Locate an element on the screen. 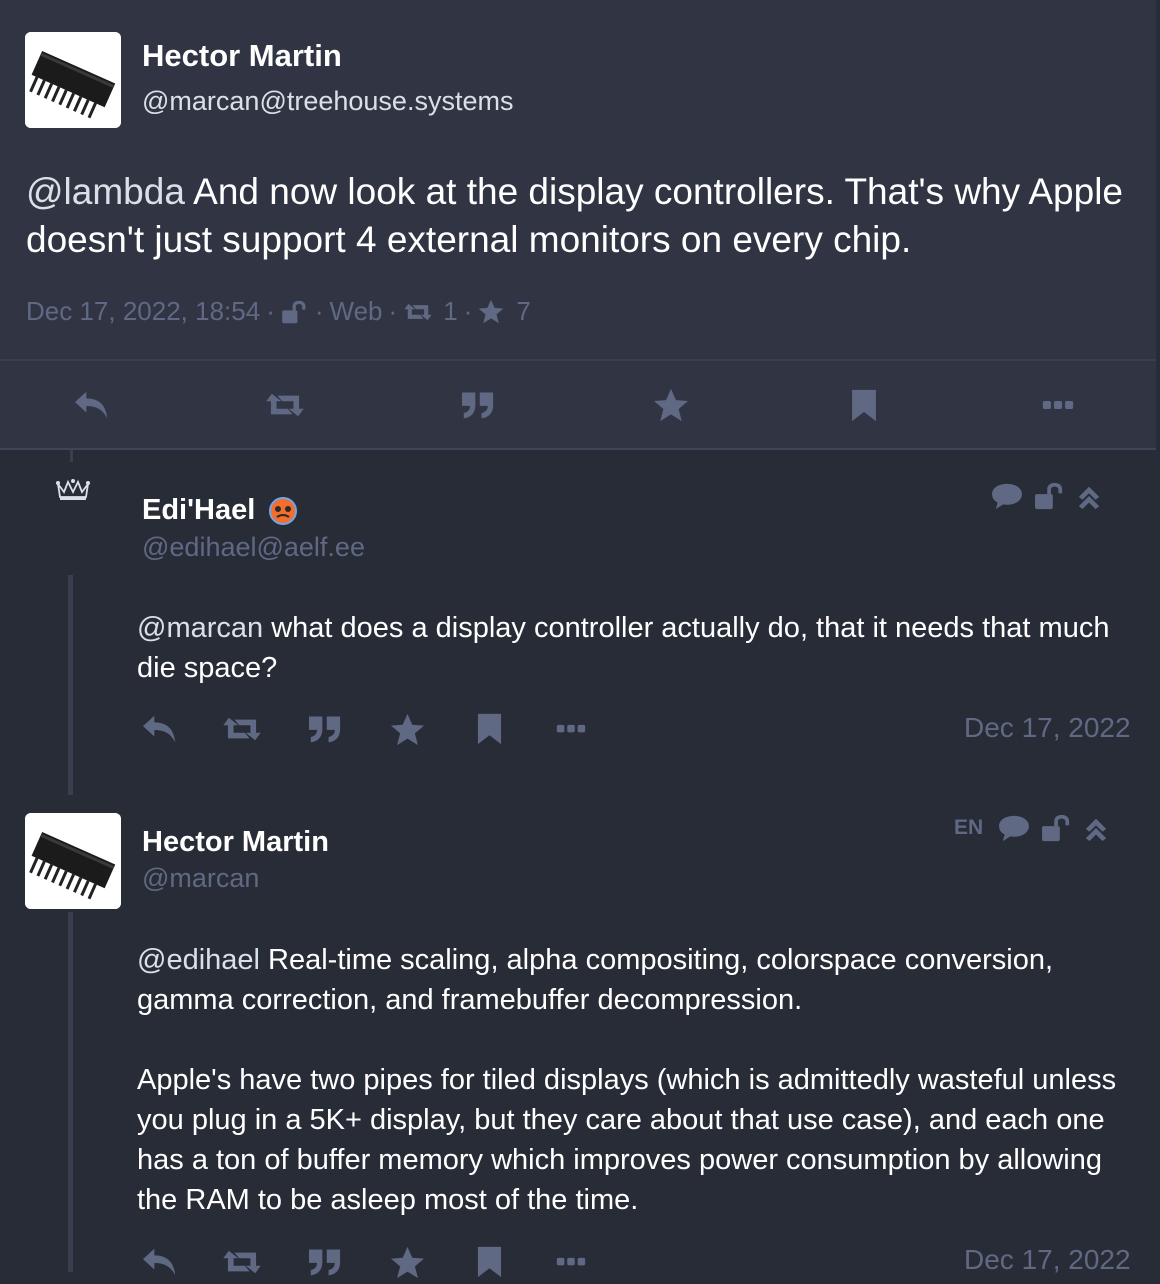 This screenshot has width=1160, height=1284. divider is located at coordinates (578, 449).